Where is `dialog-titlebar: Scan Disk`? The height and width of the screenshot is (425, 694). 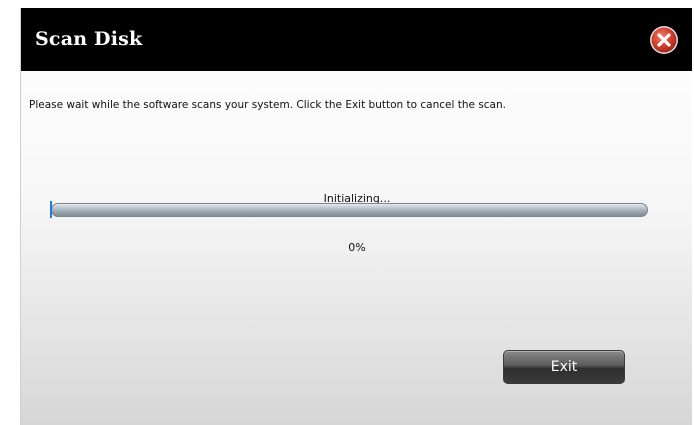 dialog-titlebar: Scan Disk is located at coordinates (356, 39).